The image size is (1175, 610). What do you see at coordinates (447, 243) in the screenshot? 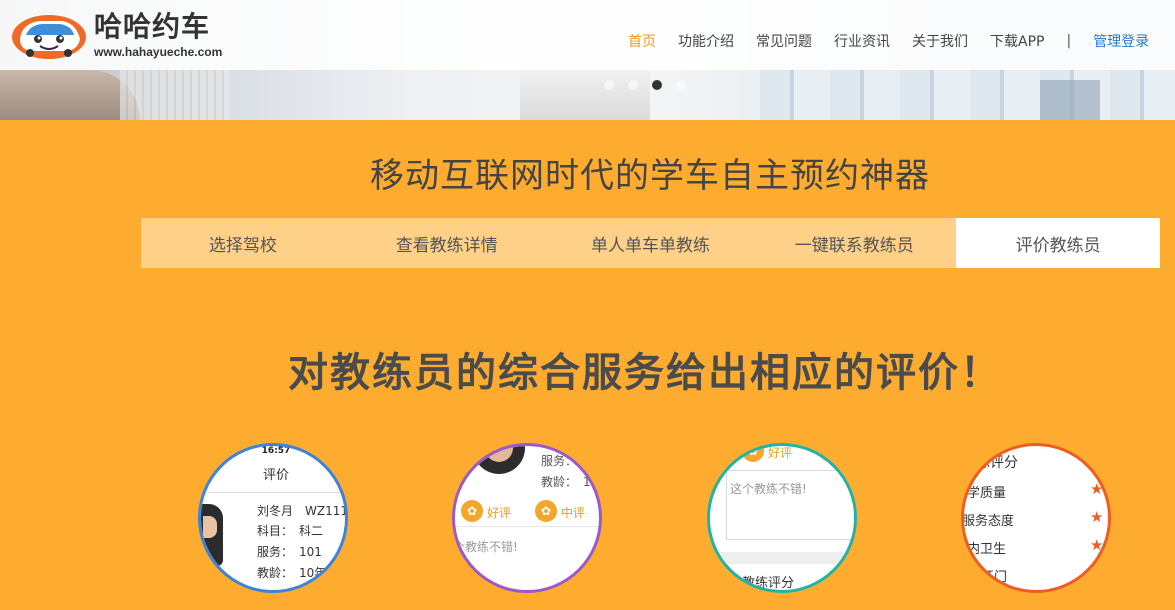
I see `tab-coach-details: 查看教练详情` at bounding box center [447, 243].